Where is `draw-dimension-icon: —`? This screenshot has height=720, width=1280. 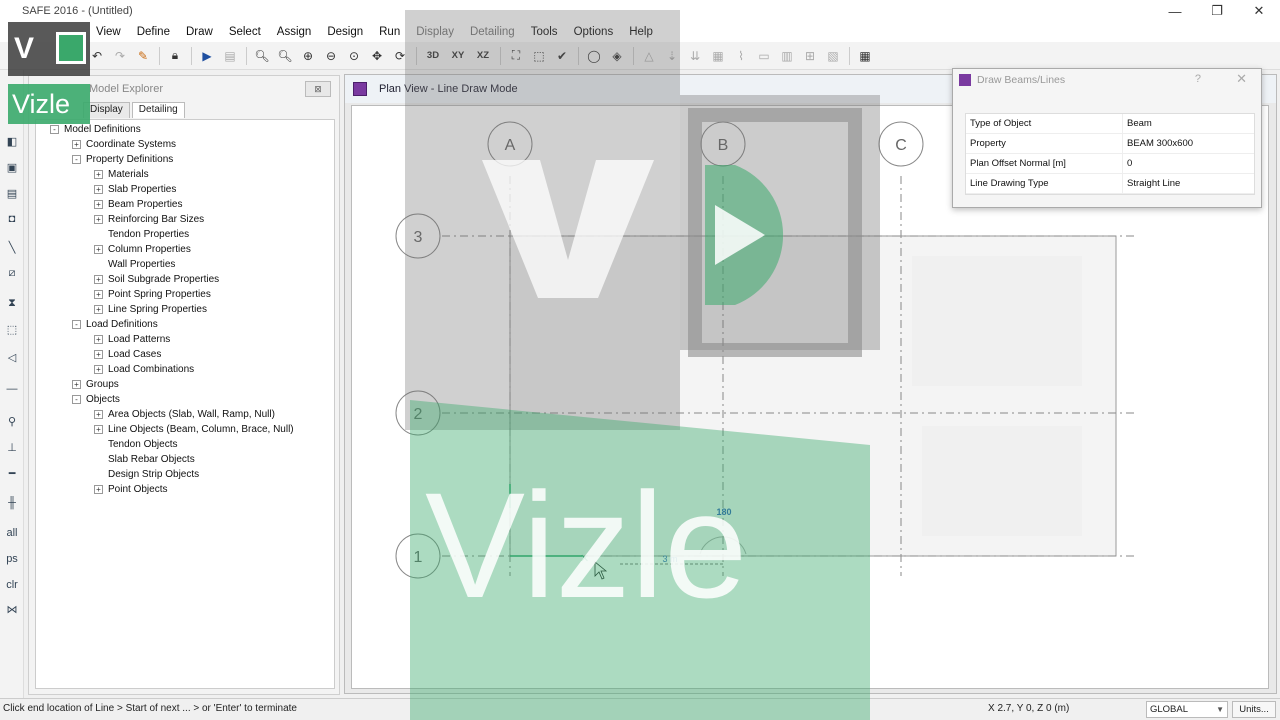
draw-dimension-icon: — is located at coordinates (12, 389).